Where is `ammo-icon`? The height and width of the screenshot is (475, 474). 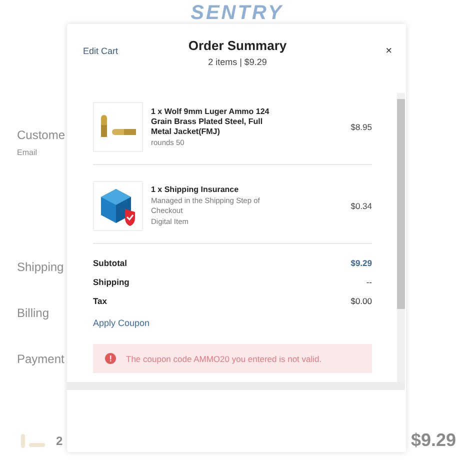 ammo-icon is located at coordinates (33, 440).